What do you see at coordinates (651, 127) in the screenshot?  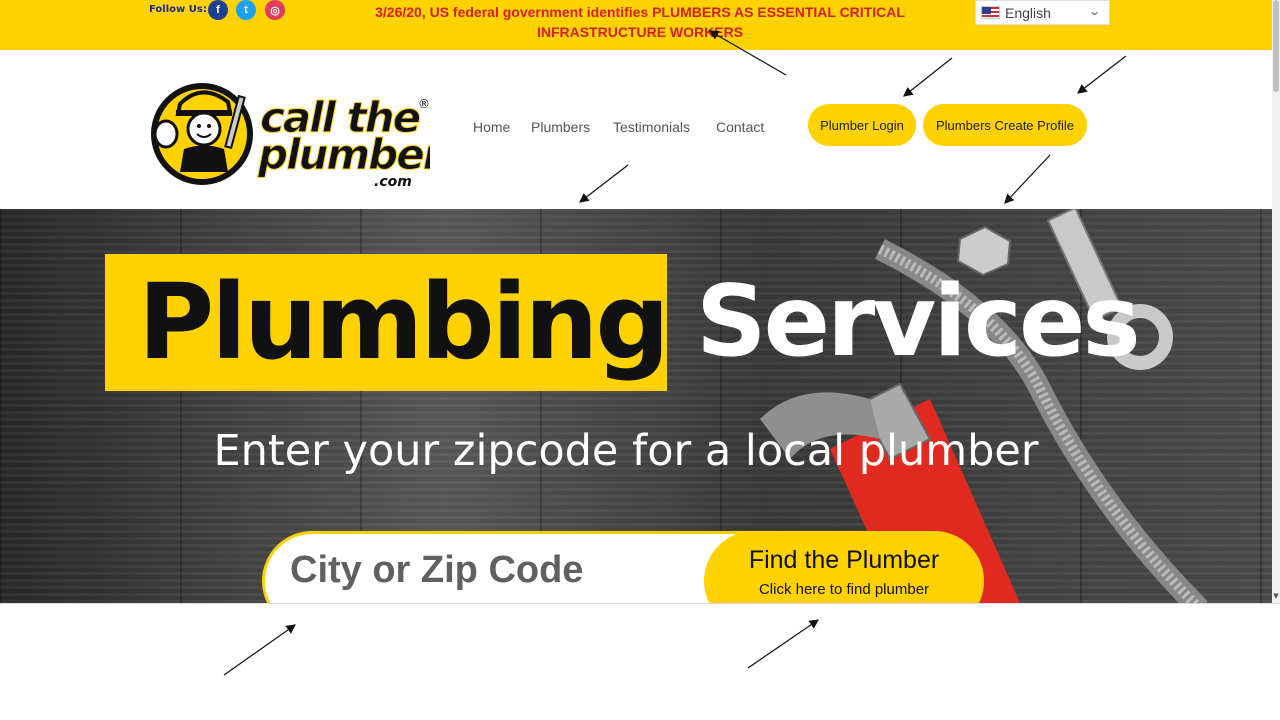 I see `nav-testimonials: Testimonials` at bounding box center [651, 127].